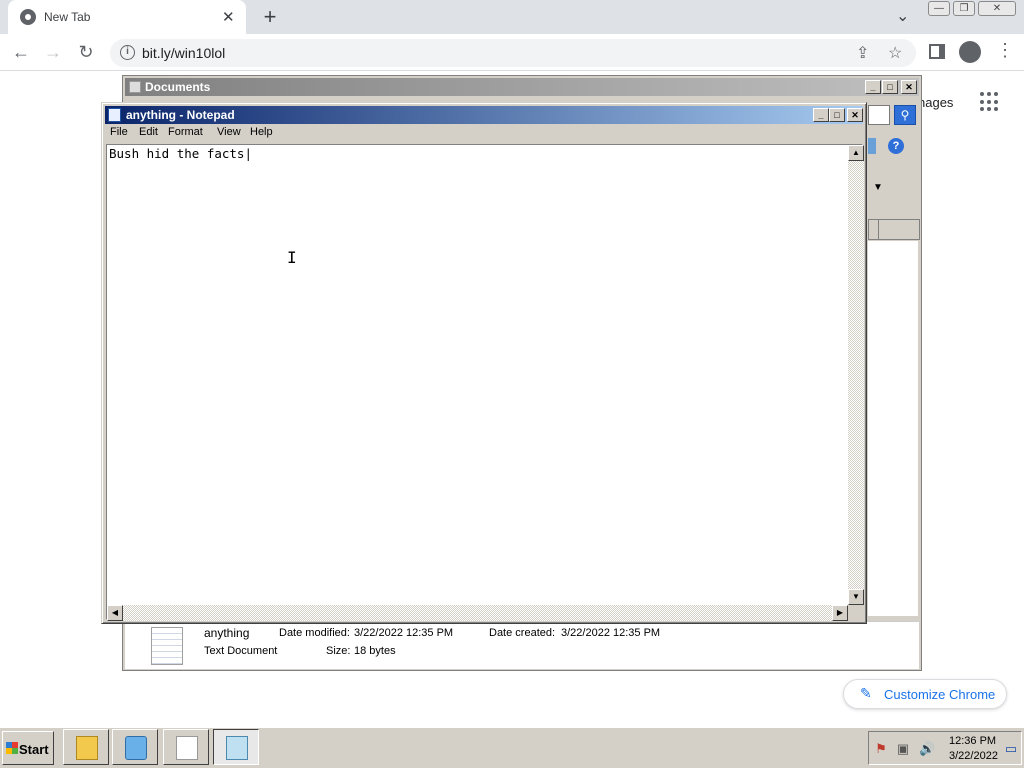 The height and width of the screenshot is (768, 1024). I want to click on windows-logo-icon, so click(12, 748).